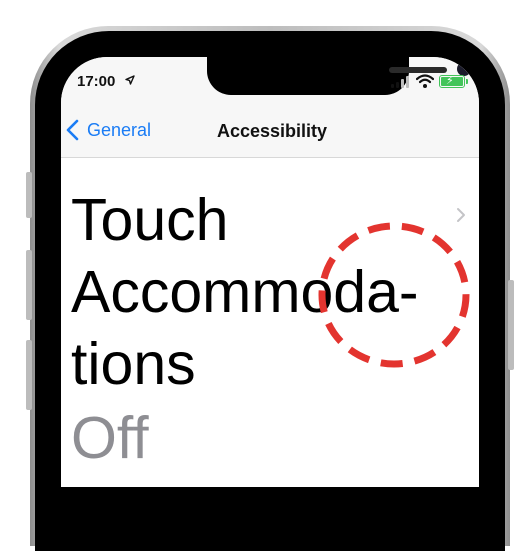 Image resolution: width=530 pixels, height=551 pixels. I want to click on volume-down-button, so click(29, 375).